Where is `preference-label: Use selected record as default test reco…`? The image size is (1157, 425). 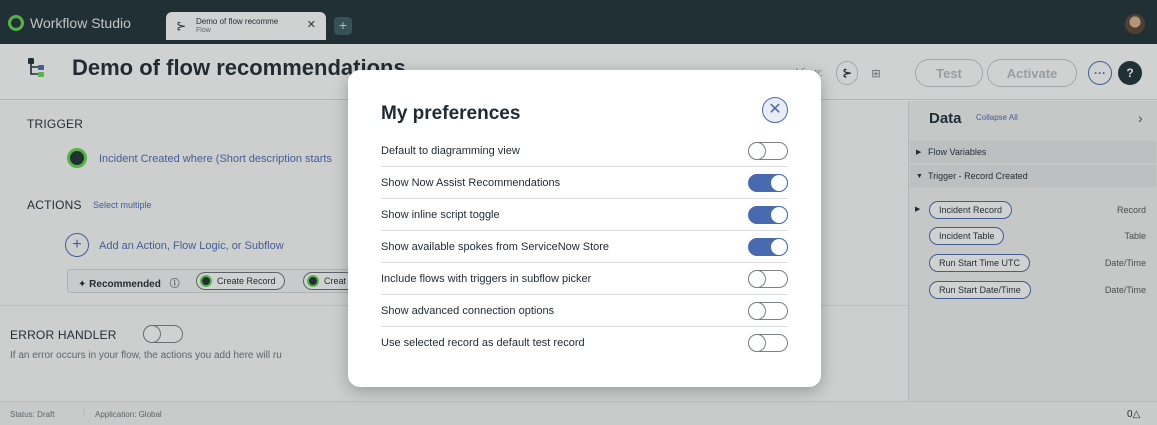 preference-label: Use selected record as default test reco… is located at coordinates (483, 343).